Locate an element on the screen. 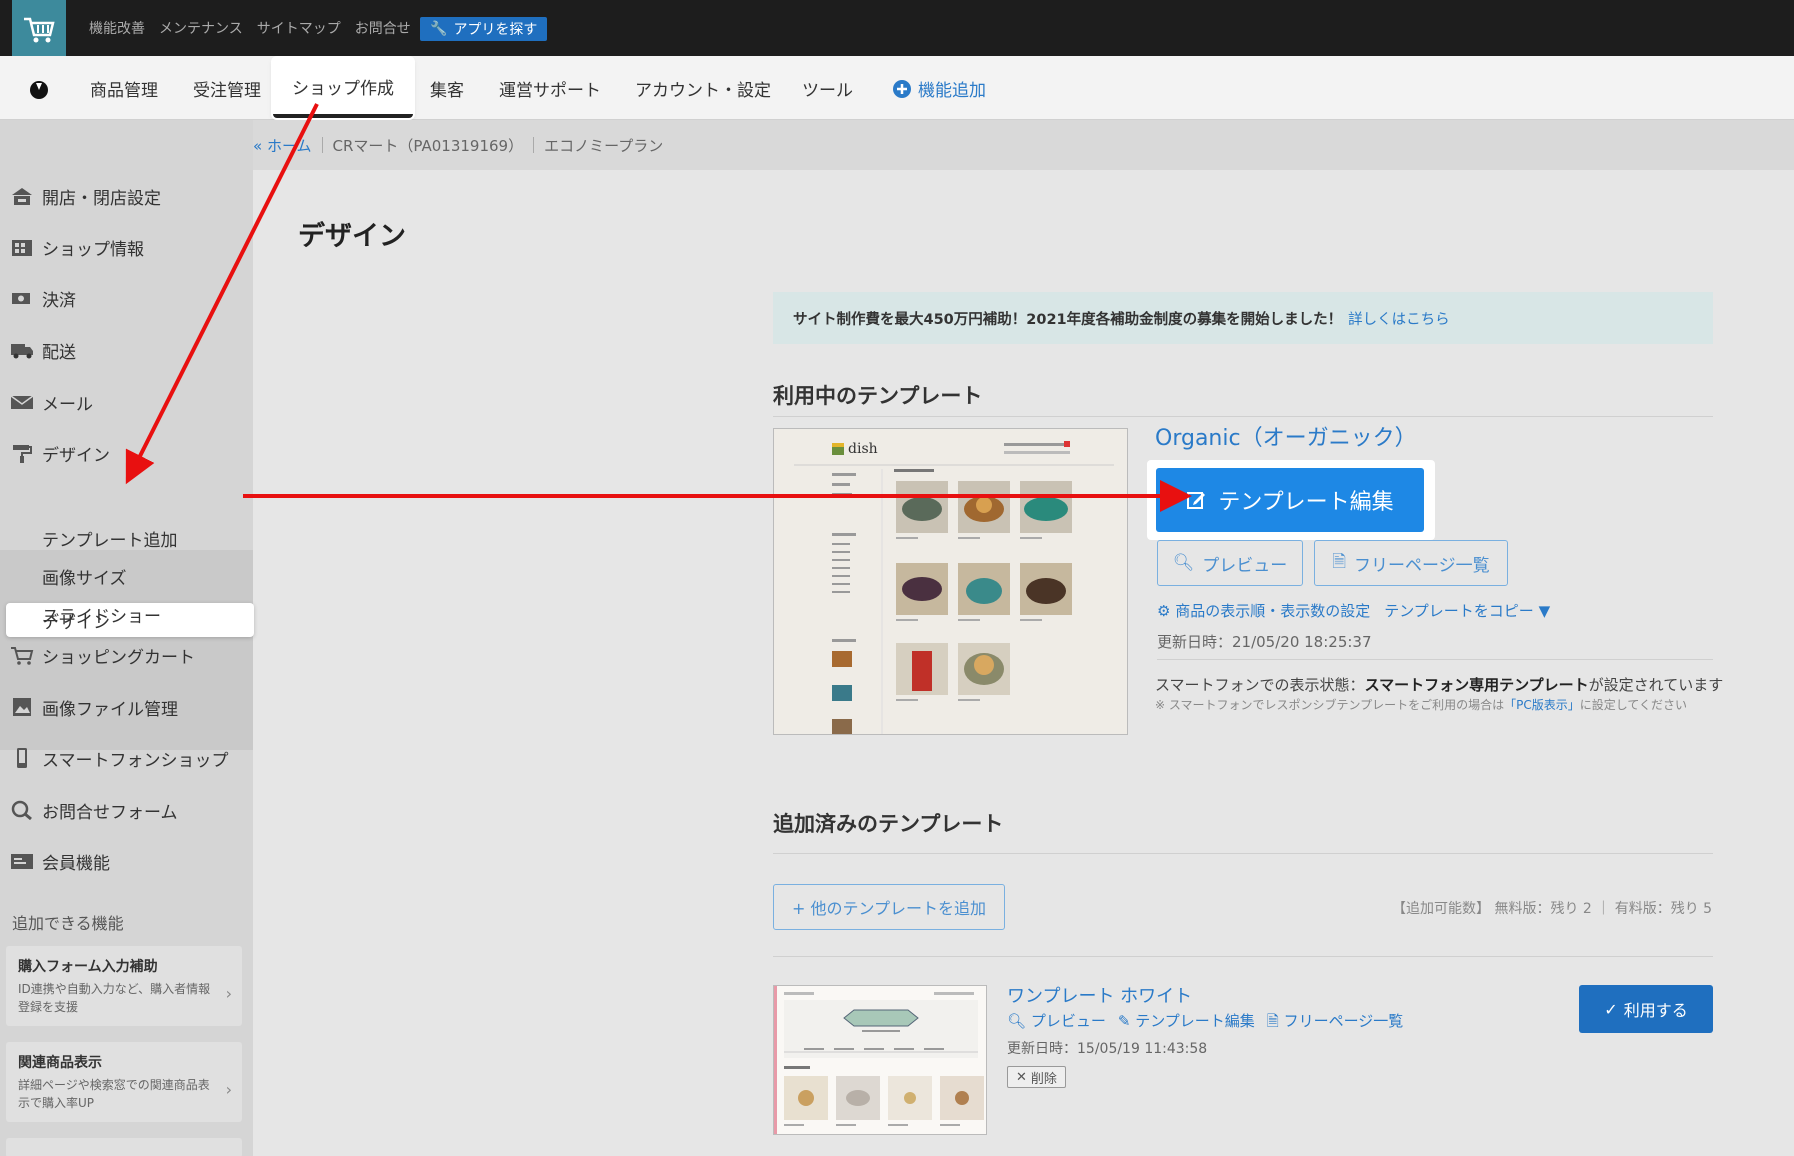  breadcrumb-home: « ホーム is located at coordinates (287, 145).